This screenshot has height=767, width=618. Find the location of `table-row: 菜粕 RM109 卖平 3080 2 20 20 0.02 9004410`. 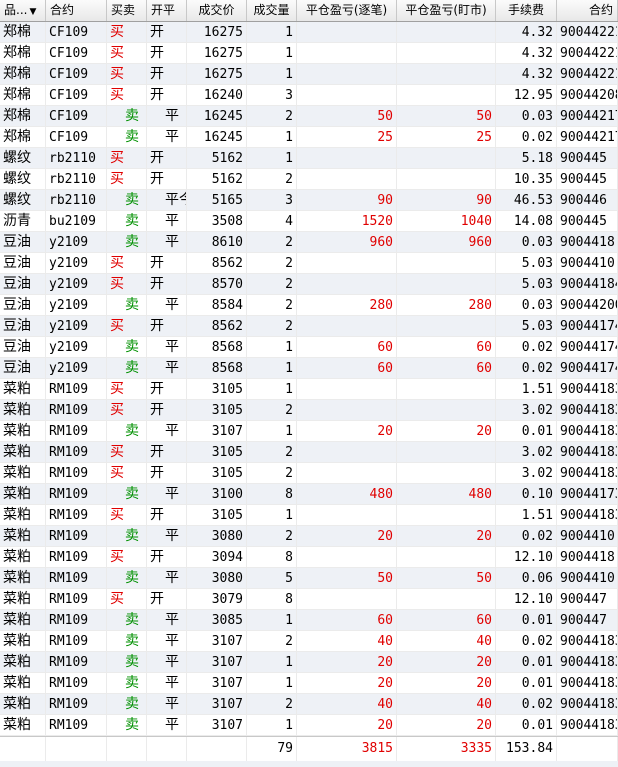

table-row: 菜粕 RM109 卖平 3080 2 20 20 0.02 9004410 is located at coordinates (309, 536).